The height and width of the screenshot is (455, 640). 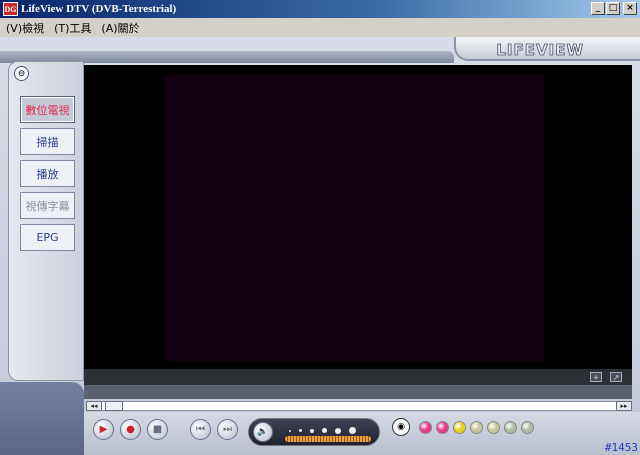 I want to click on channel-number: #1453, so click(x=621, y=447).